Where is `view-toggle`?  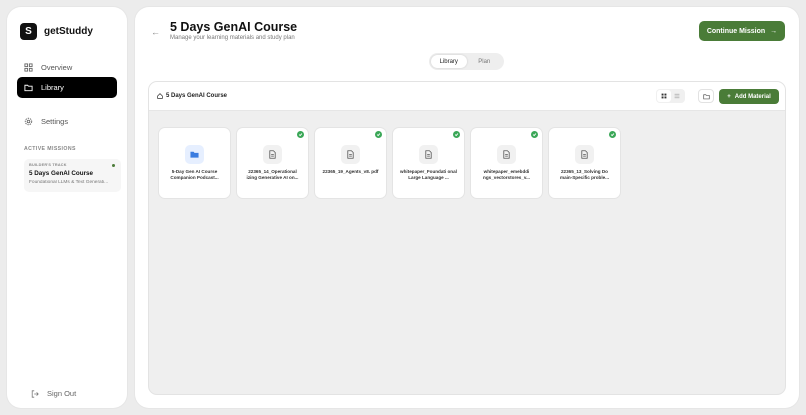 view-toggle is located at coordinates (670, 96).